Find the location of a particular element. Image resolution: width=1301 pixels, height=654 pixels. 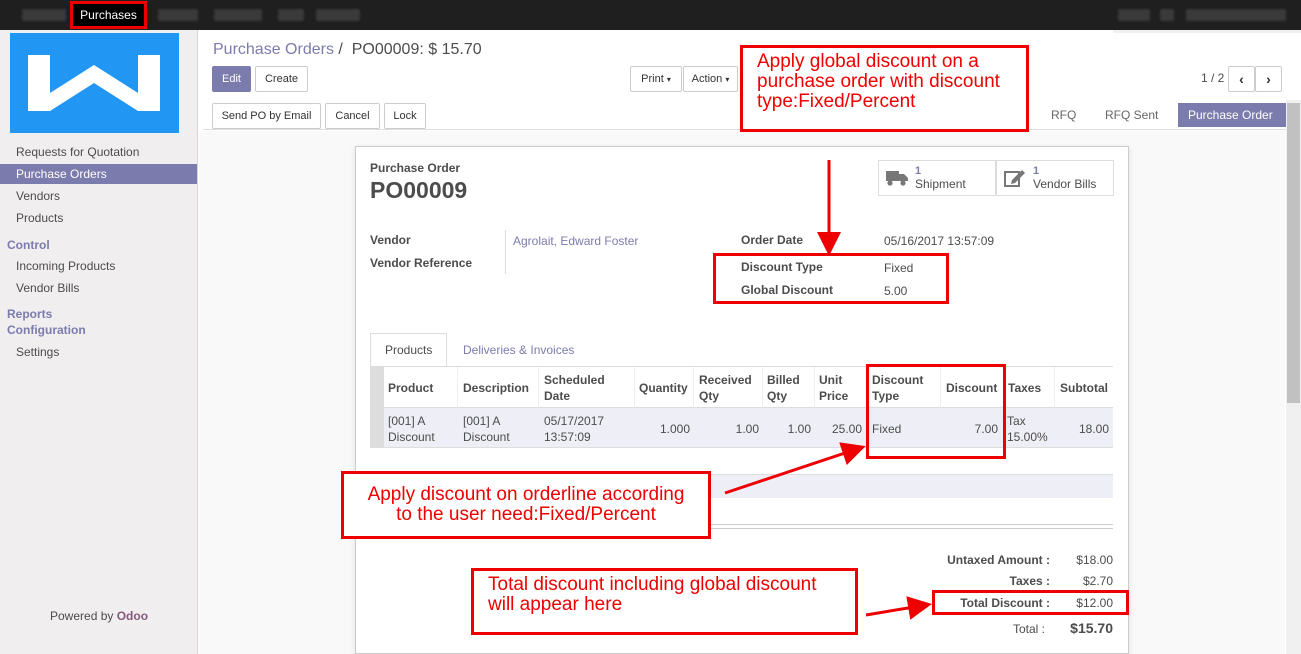

edit-button: Edit is located at coordinates (231, 79).